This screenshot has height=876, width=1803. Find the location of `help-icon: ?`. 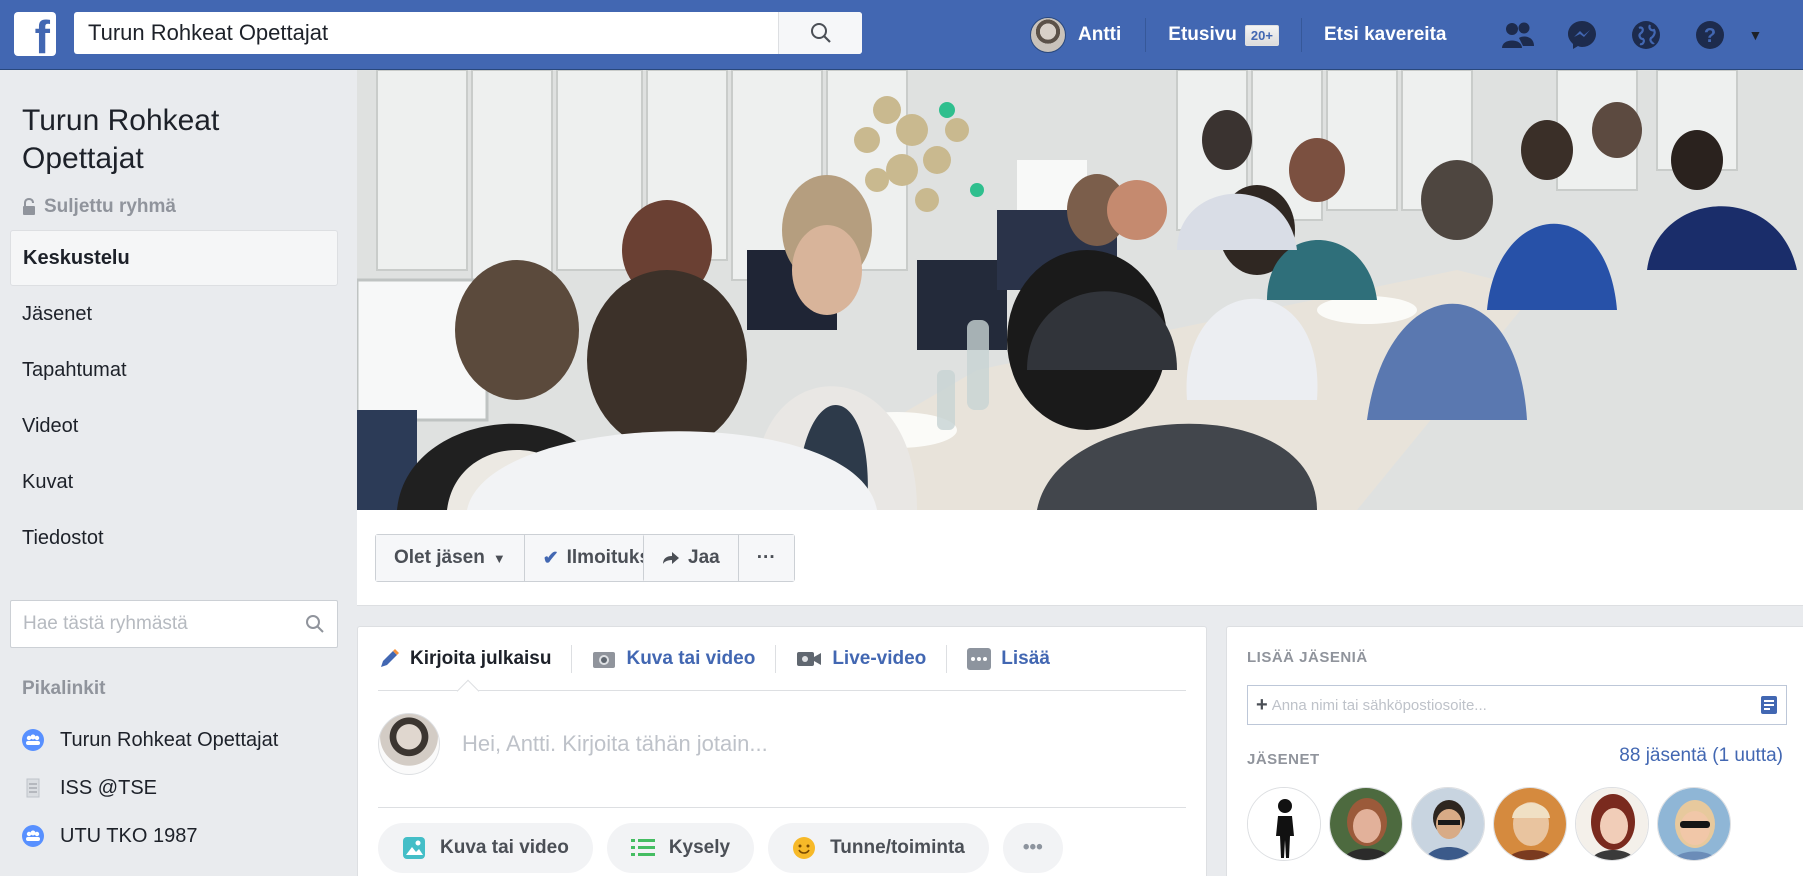

help-icon: ? is located at coordinates (1710, 35).